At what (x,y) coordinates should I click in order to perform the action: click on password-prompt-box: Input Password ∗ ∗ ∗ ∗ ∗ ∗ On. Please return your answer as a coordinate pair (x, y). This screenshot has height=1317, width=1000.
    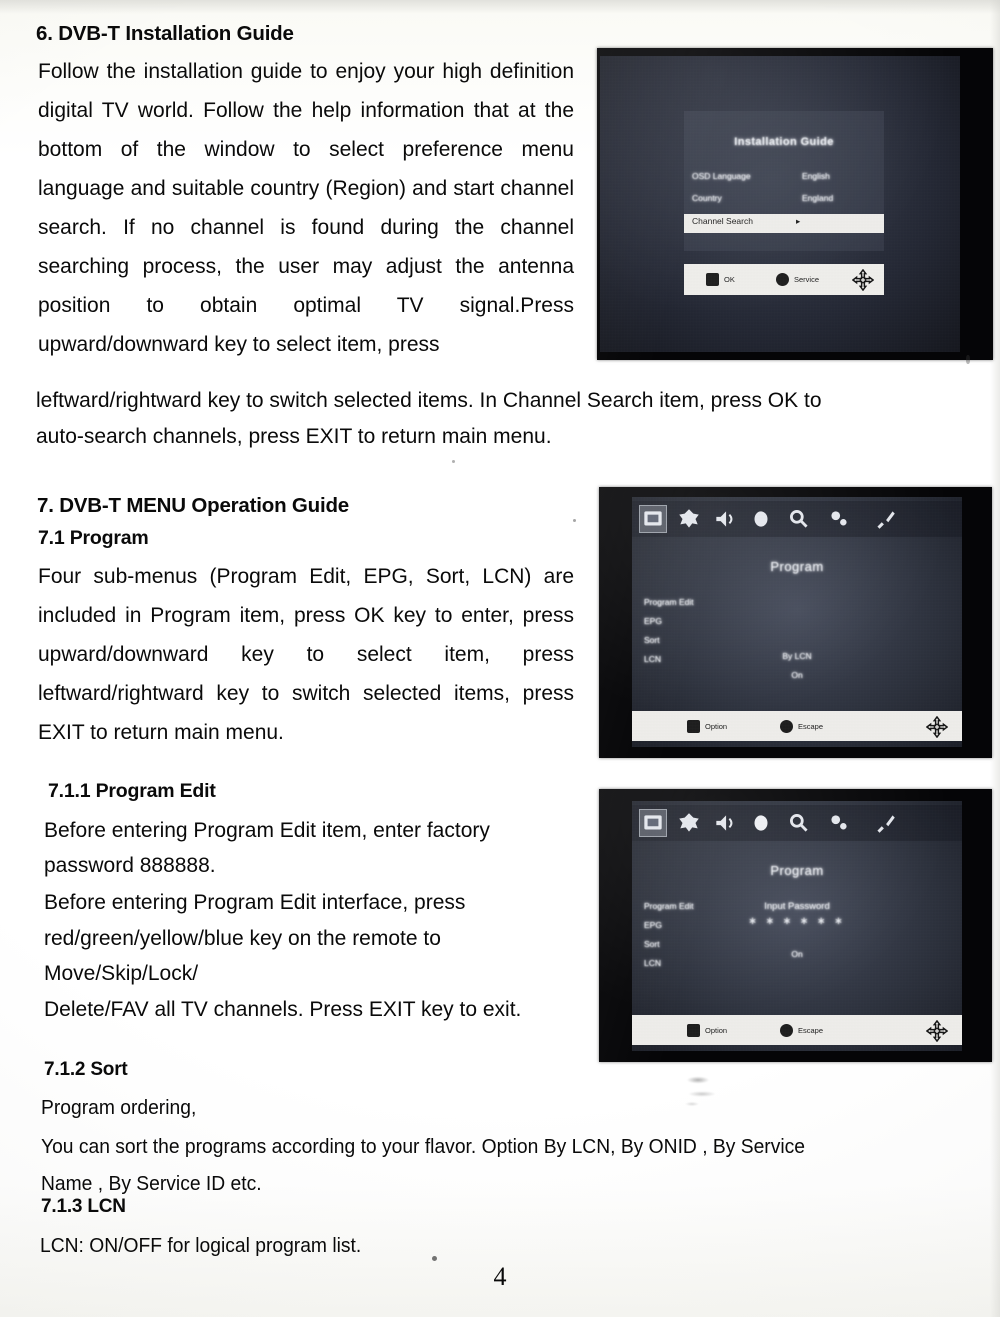
    Looking at the image, I should click on (797, 930).